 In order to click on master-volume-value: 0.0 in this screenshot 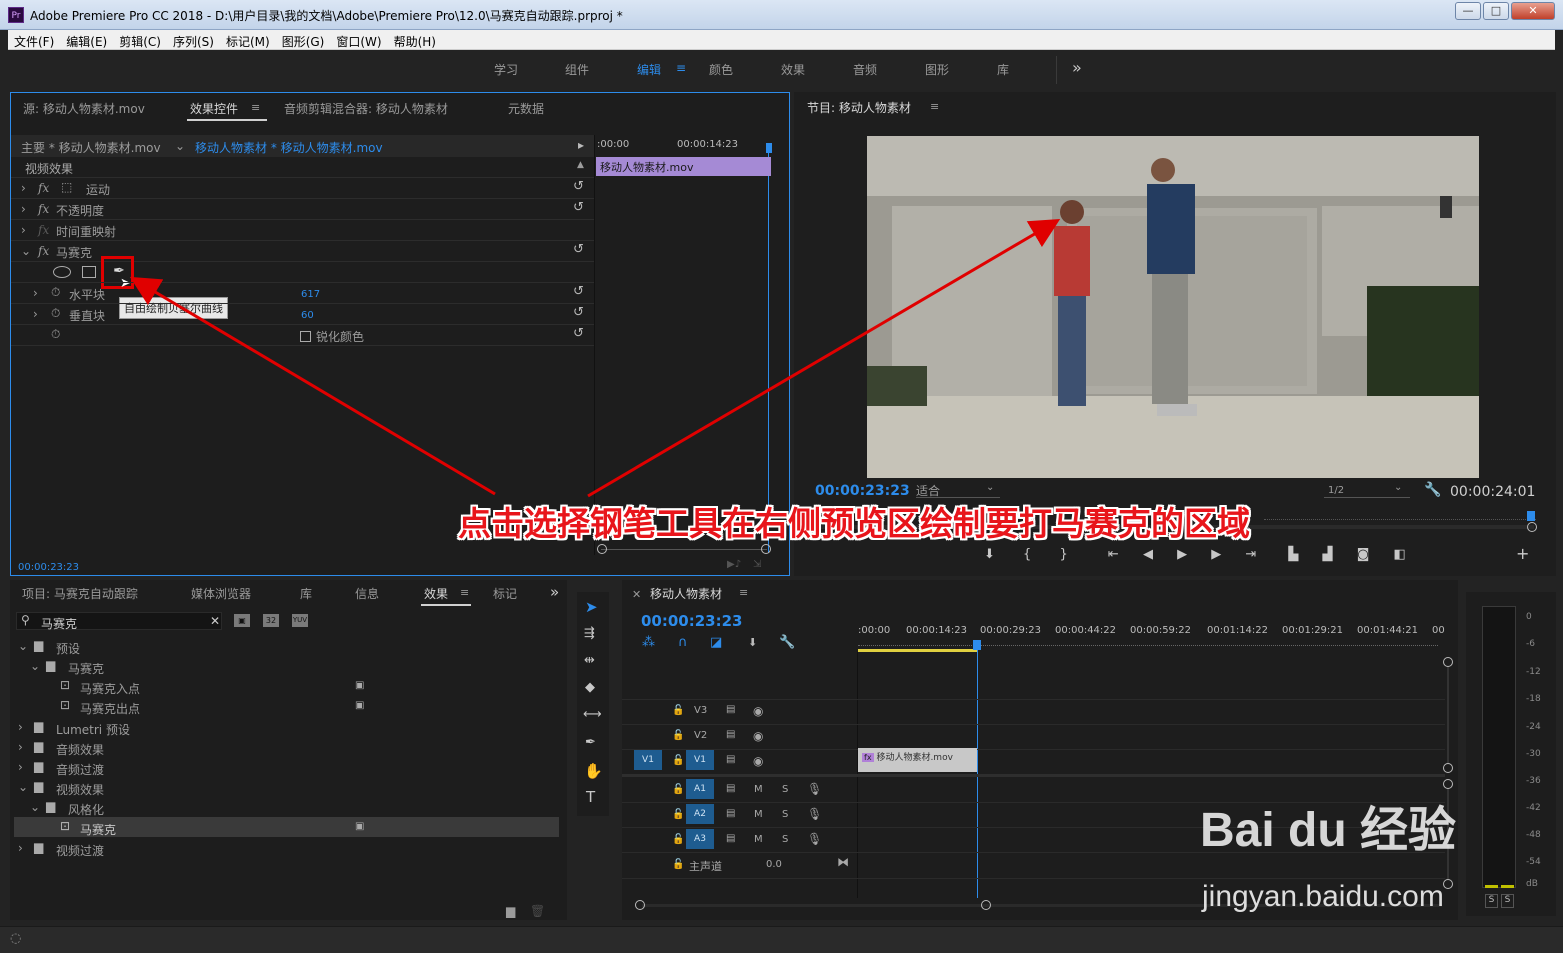, I will do `click(774, 864)`.